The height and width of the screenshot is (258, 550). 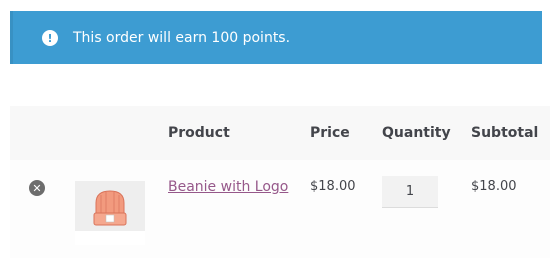 I want to click on points-notice-text: This order will earn 100 points., so click(x=182, y=38).